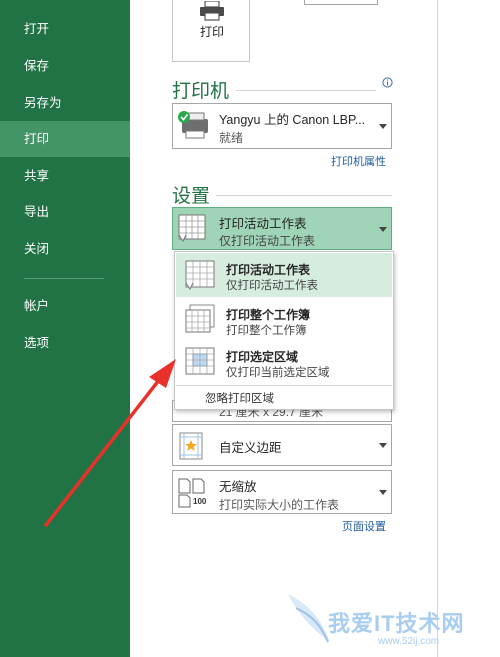  I want to click on annotation-arrow, so click(110, 443).